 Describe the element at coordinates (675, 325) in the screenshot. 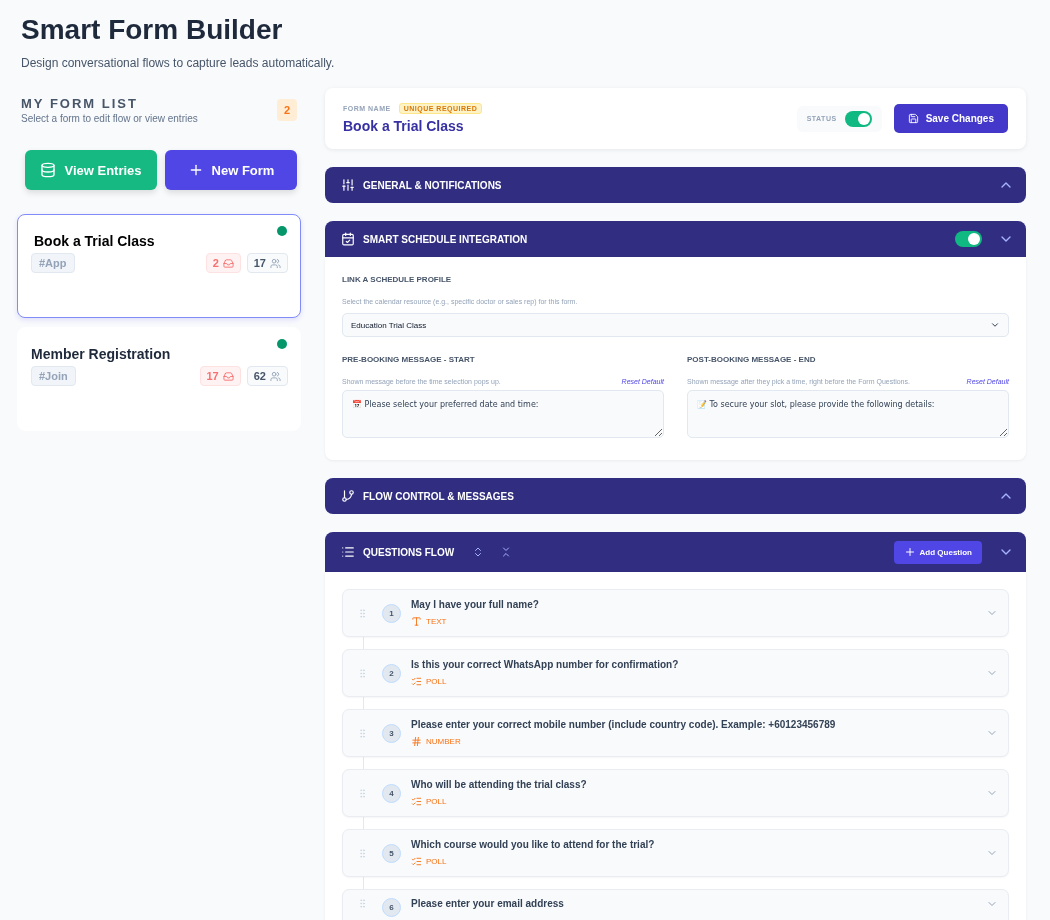

I see `profile-select: Education Trial Class` at that location.